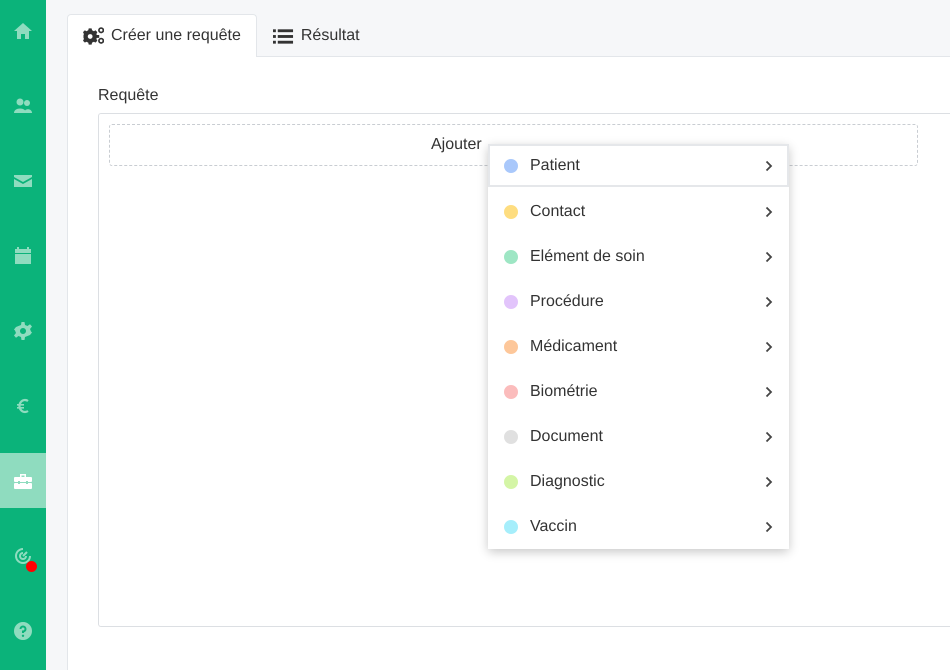 The image size is (950, 670). Describe the element at coordinates (316, 35) in the screenshot. I see `tab: Résultat` at that location.